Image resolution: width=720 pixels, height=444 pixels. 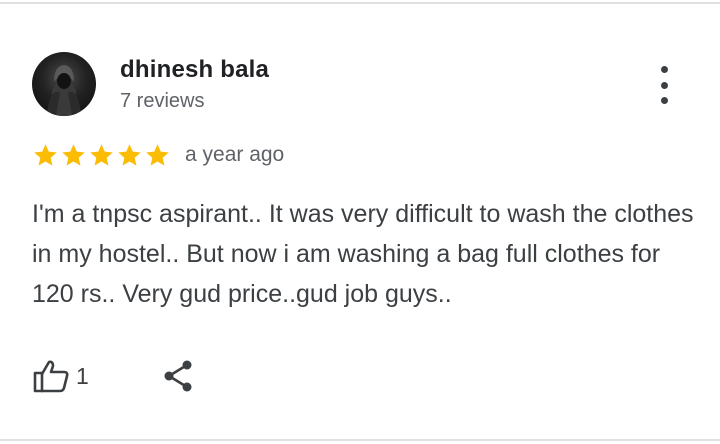 I want to click on like-button: 1, so click(x=60, y=376).